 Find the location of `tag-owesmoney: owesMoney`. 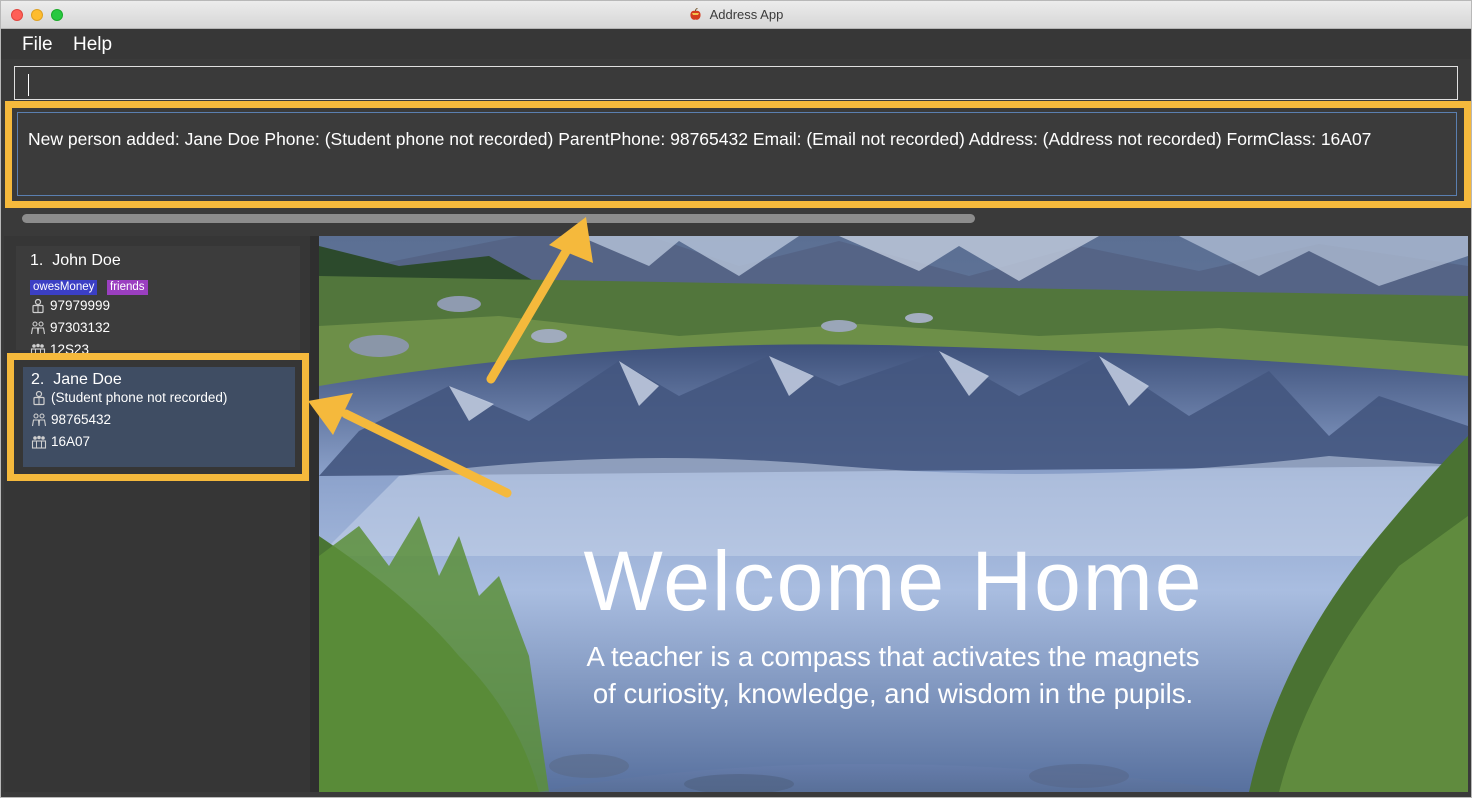

tag-owesmoney: owesMoney is located at coordinates (64, 287).